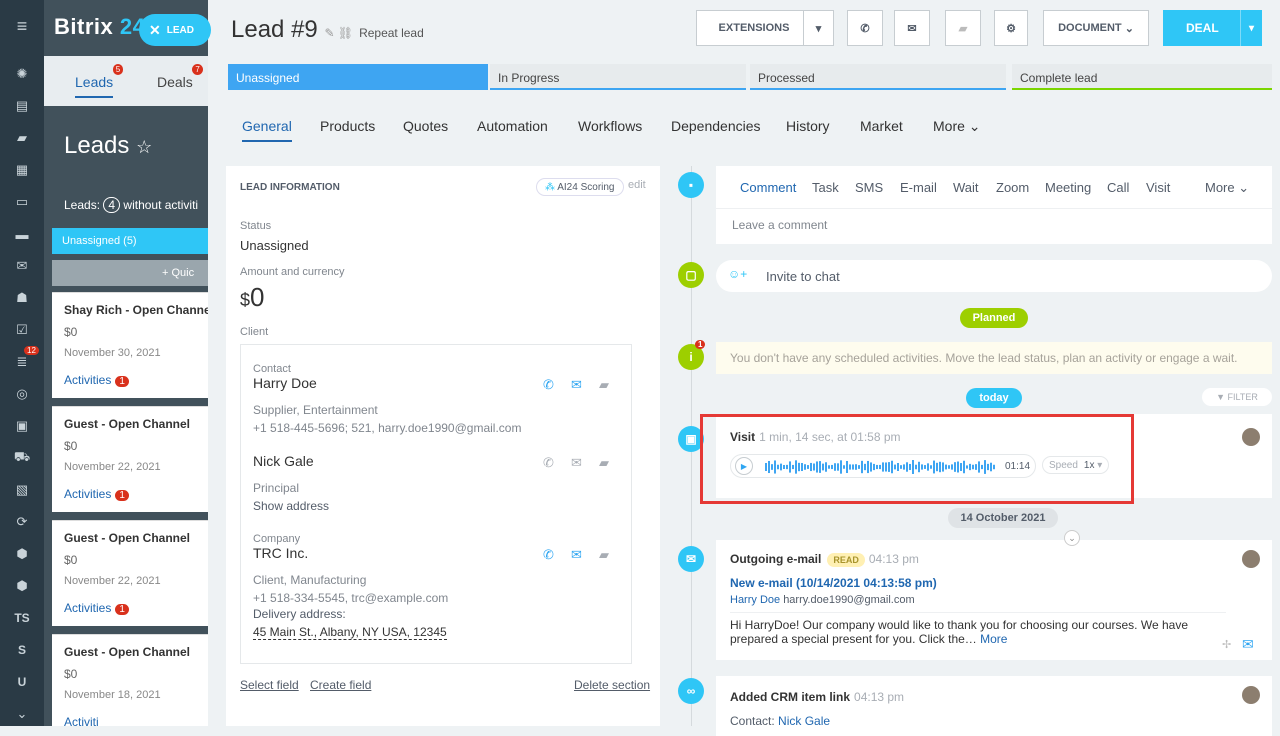 This screenshot has width=1280, height=736. What do you see at coordinates (22, 522) in the screenshot?
I see `sync-icon: ⟳` at bounding box center [22, 522].